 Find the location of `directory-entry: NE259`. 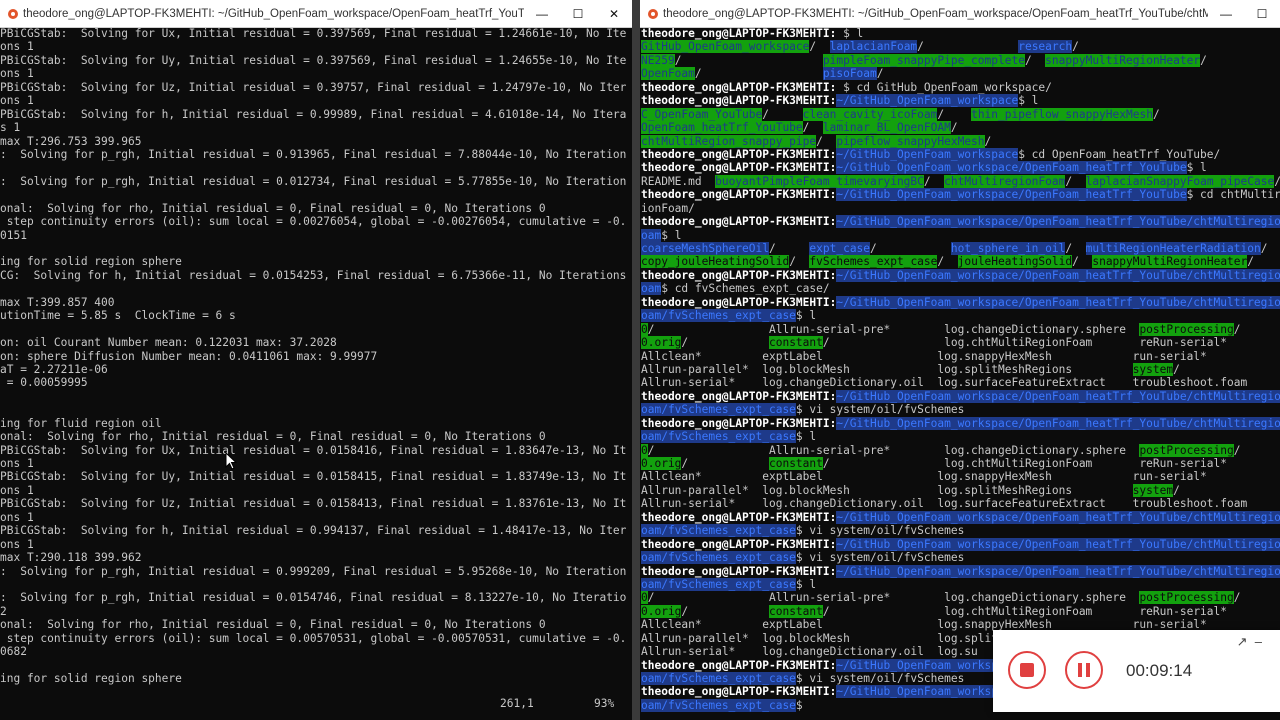

directory-entry: NE259 is located at coordinates (658, 60).